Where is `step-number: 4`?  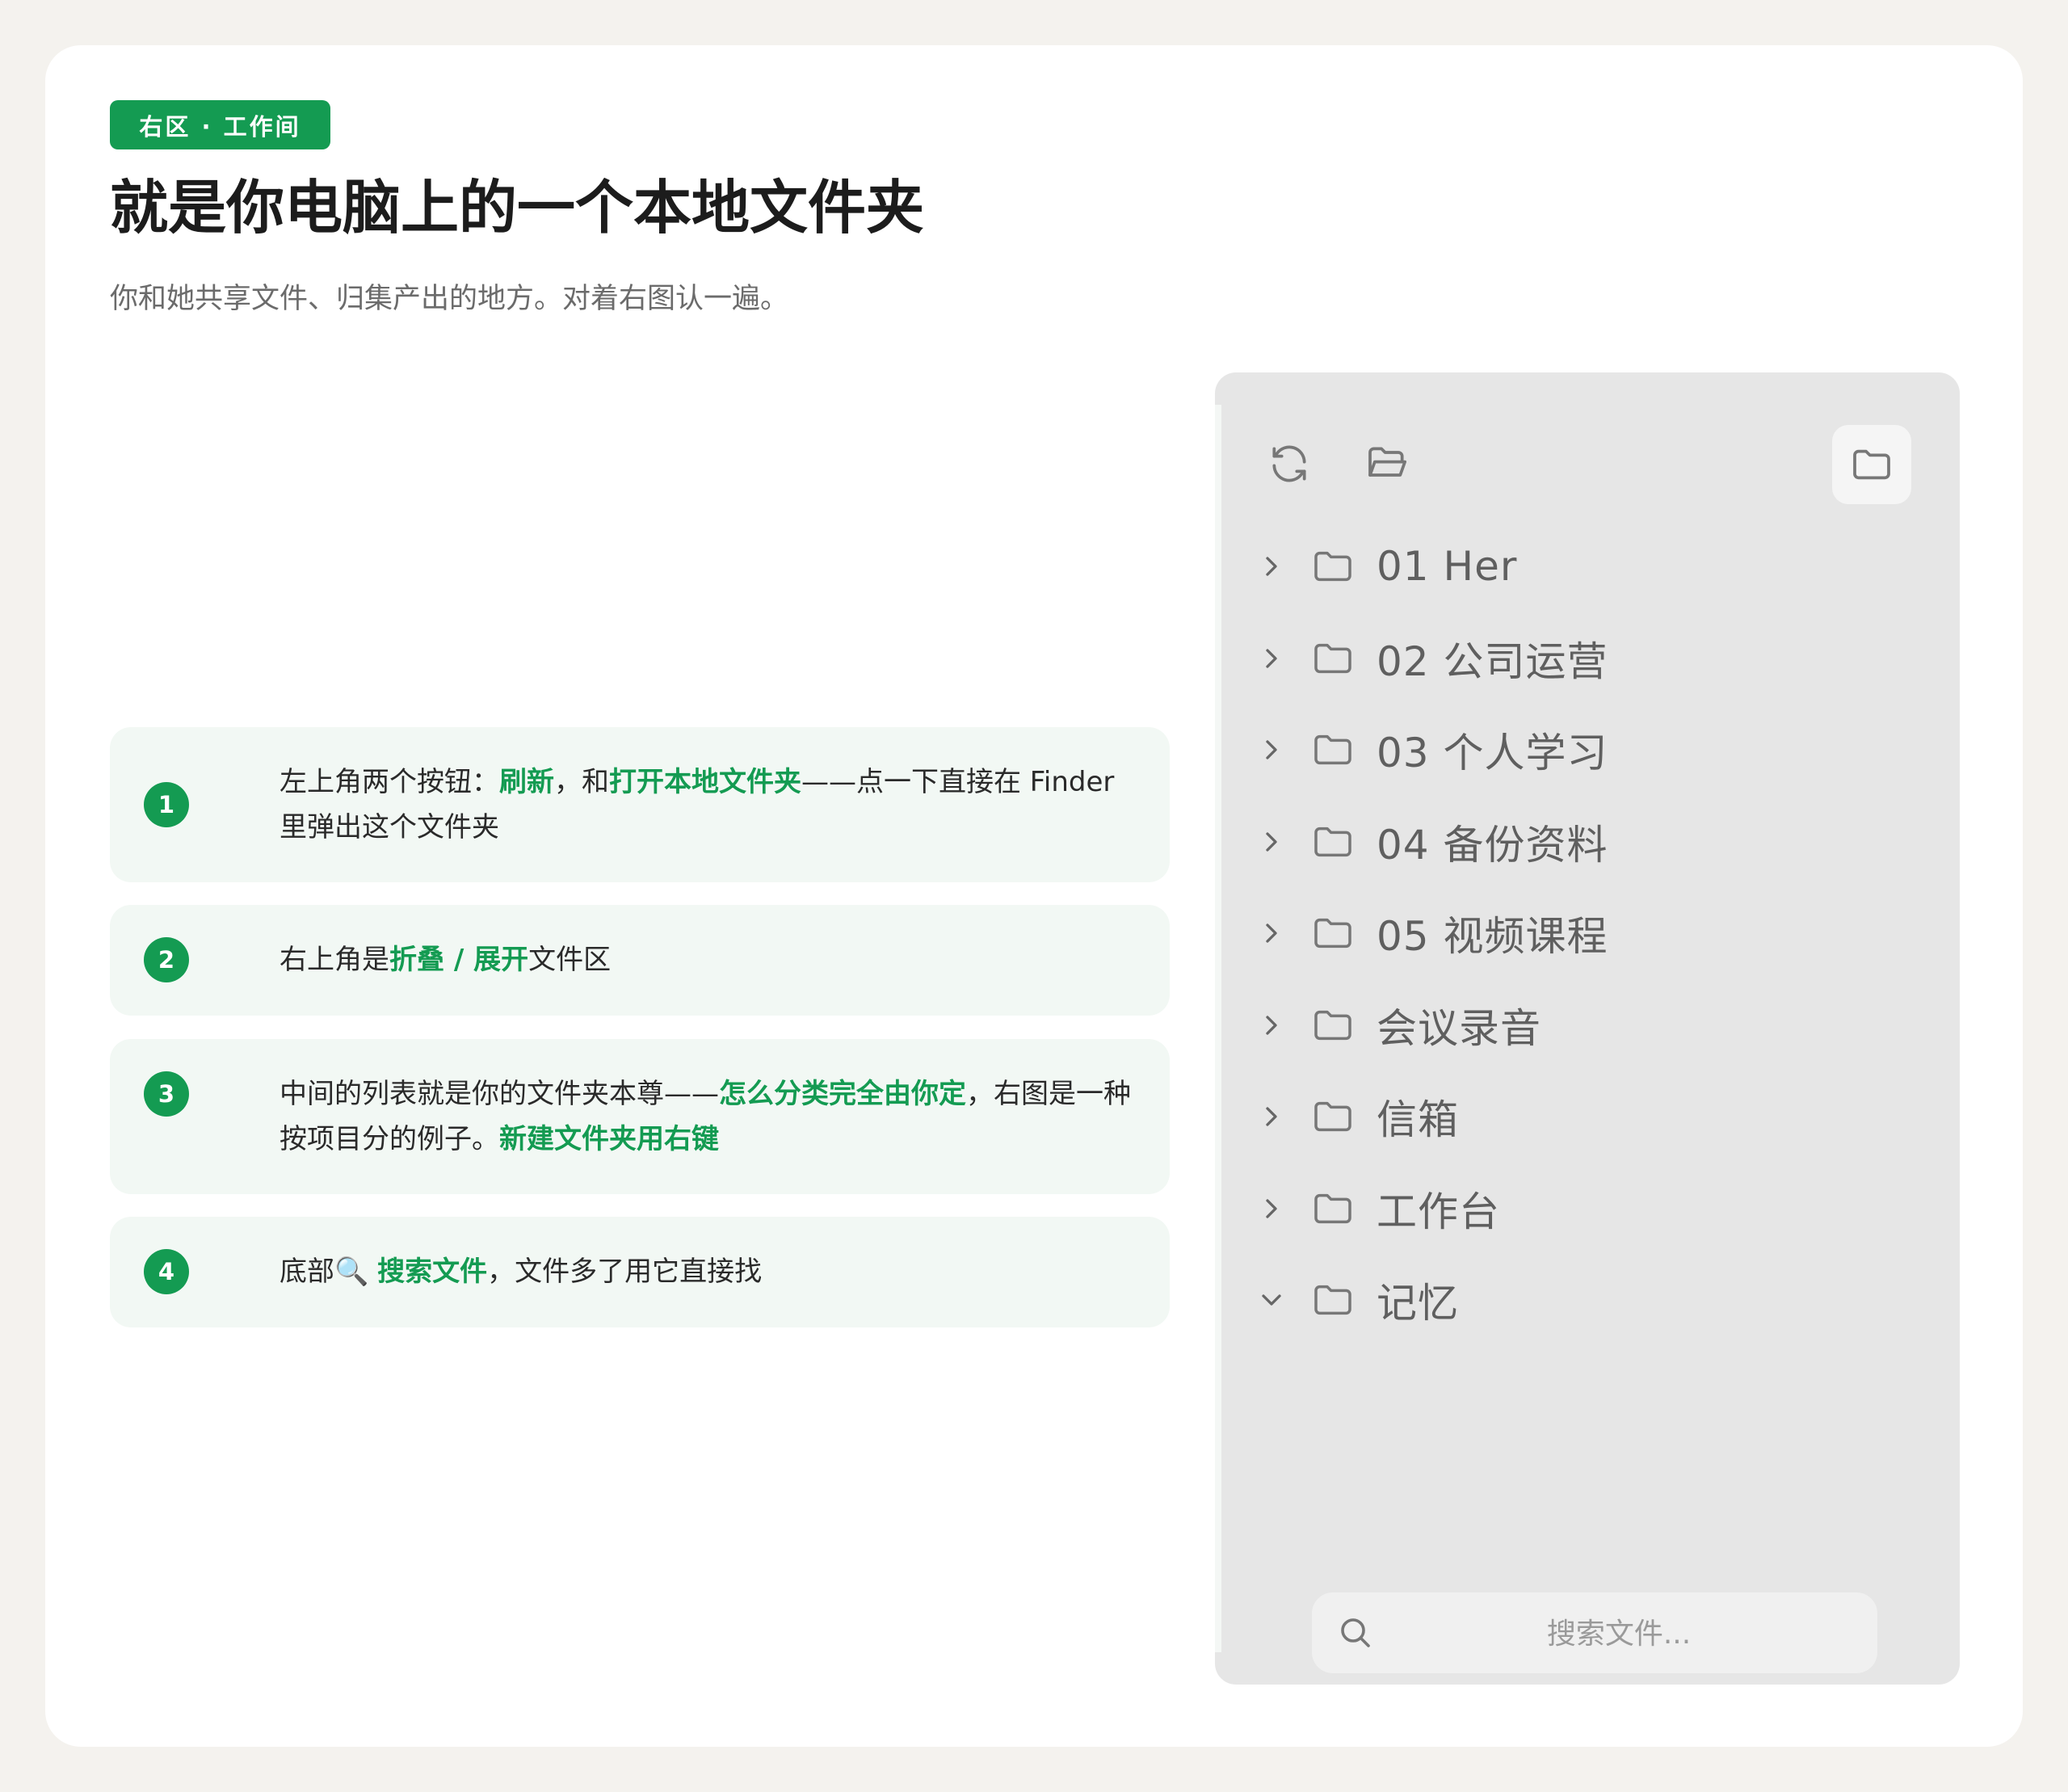
step-number: 4 is located at coordinates (167, 1271).